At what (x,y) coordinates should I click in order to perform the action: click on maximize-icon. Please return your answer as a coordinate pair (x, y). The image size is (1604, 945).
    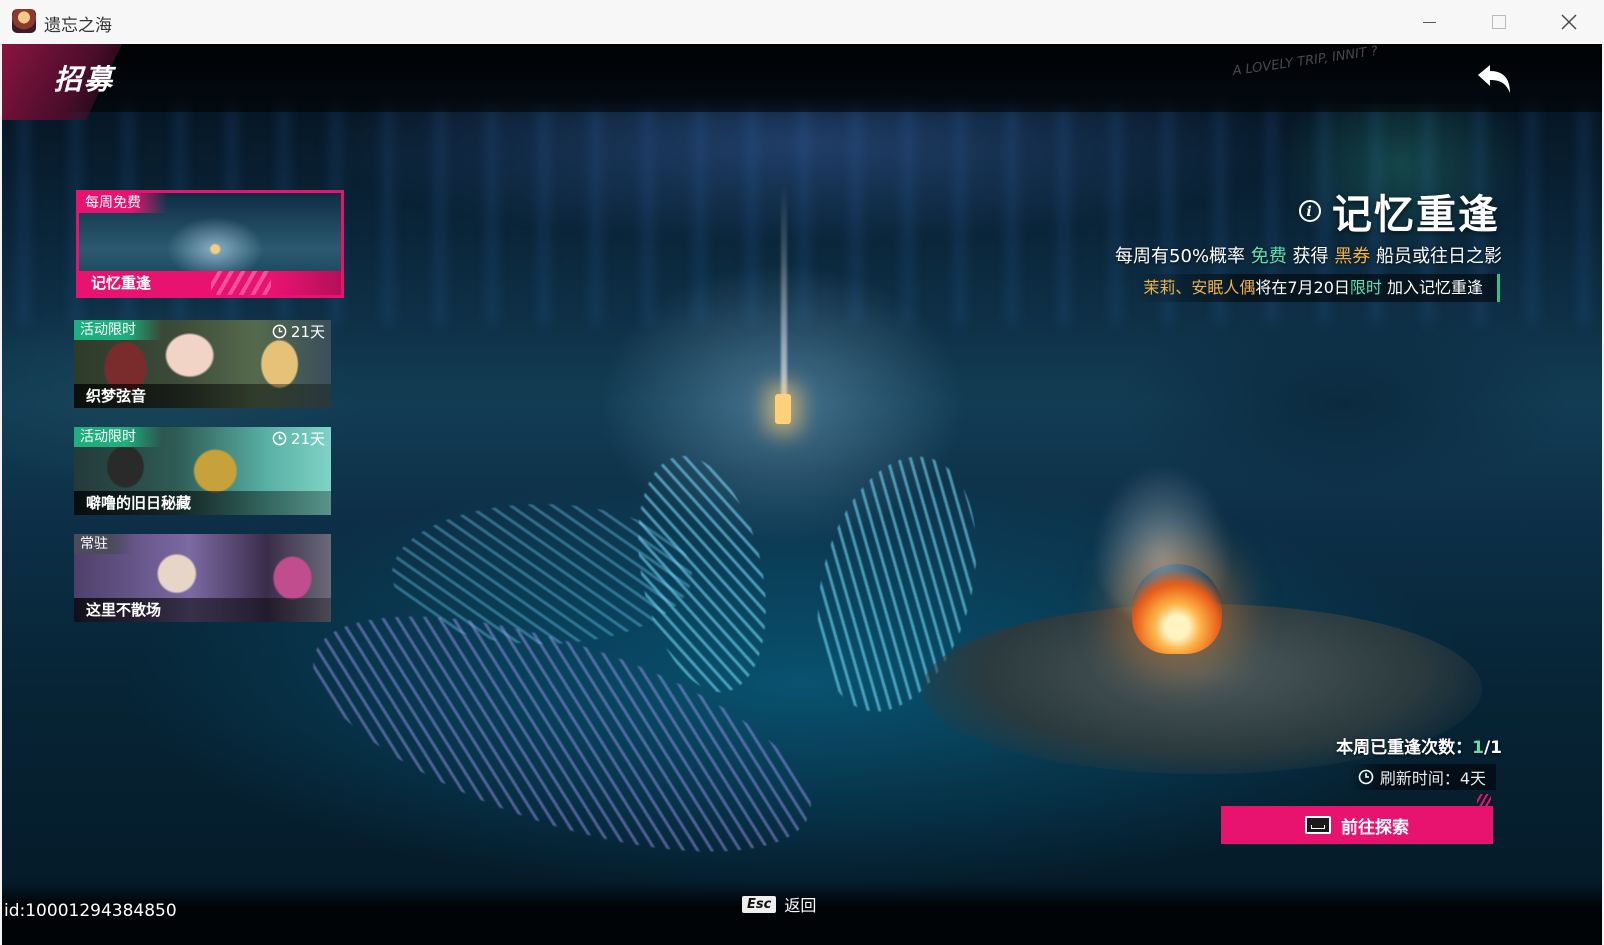
    Looking at the image, I should click on (1499, 22).